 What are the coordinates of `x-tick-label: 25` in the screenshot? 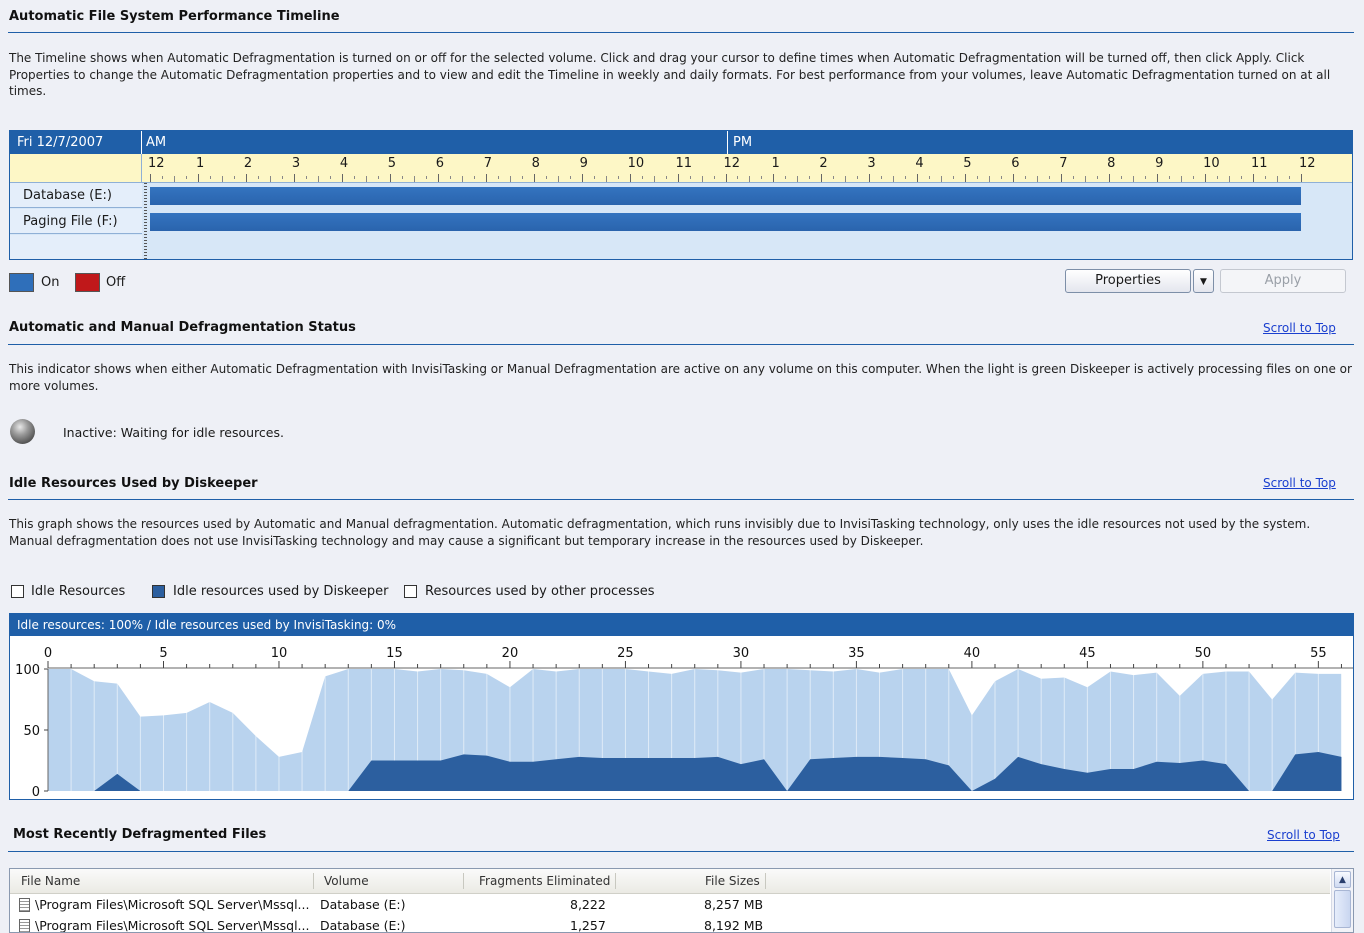 It's located at (625, 653).